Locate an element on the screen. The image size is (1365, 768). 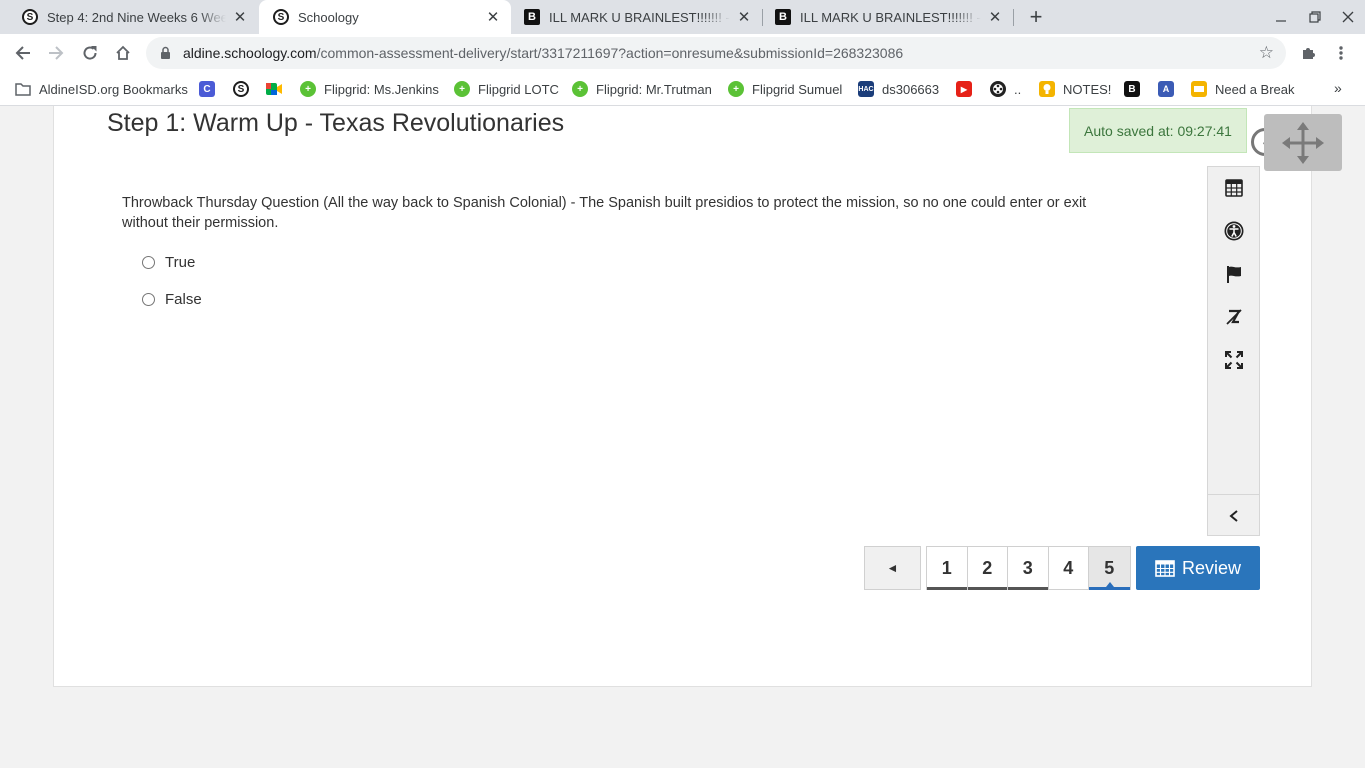
bookmark-aldine-folder: AldineISD.org Bookmarks is located at coordinates (101, 89).